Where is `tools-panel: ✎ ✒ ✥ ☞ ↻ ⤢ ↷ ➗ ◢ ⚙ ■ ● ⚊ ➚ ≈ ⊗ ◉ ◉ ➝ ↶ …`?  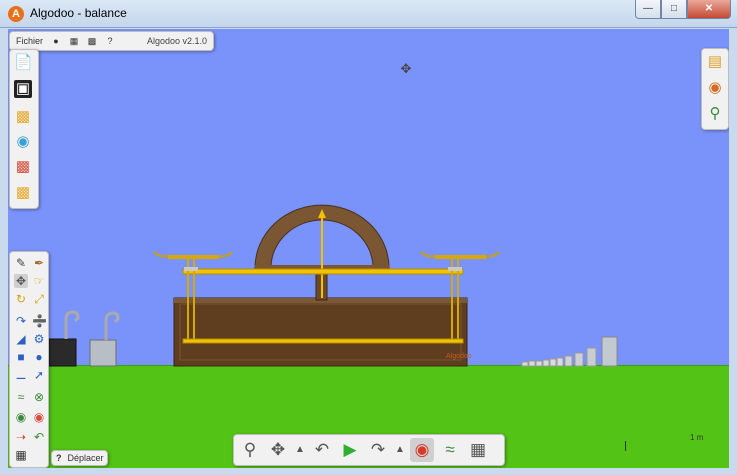 tools-panel: ✎ ✒ ✥ ☞ ↻ ⤢ ↷ ➗ ◢ ⚙ ■ ● ⚊ ➚ ≈ ⊗ ◉ ◉ ➝ ↶ … is located at coordinates (29, 359).